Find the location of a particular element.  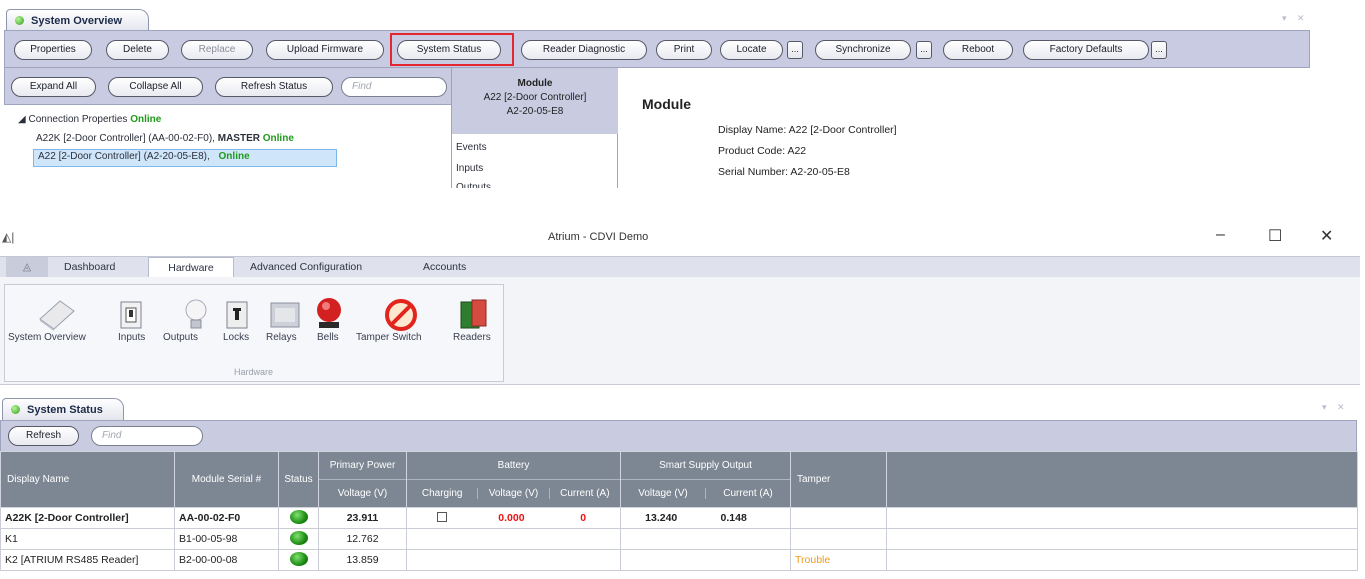

tab-system-overview: System Overview is located at coordinates (77, 20).